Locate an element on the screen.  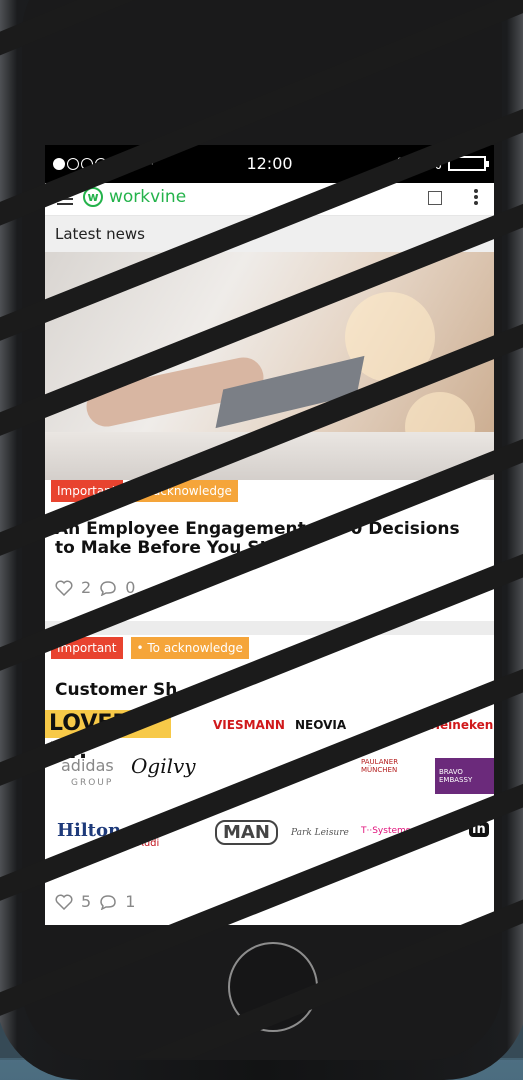
comment-count: 0 is located at coordinates (130, 587).